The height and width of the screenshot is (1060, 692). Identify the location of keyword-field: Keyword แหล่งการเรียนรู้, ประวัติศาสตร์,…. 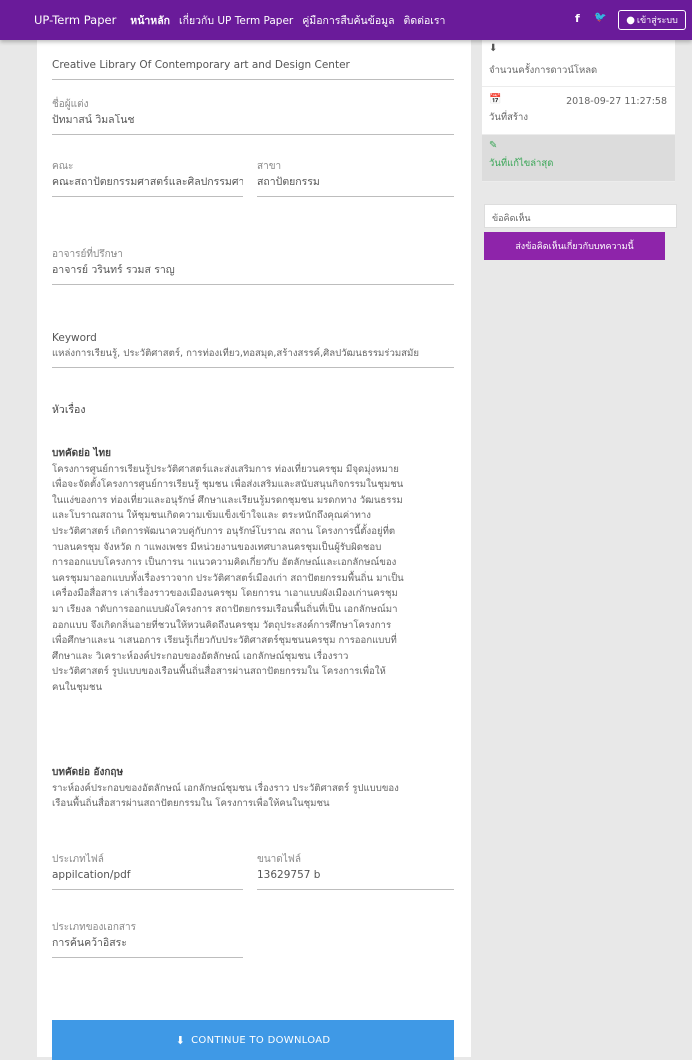
(262, 350).